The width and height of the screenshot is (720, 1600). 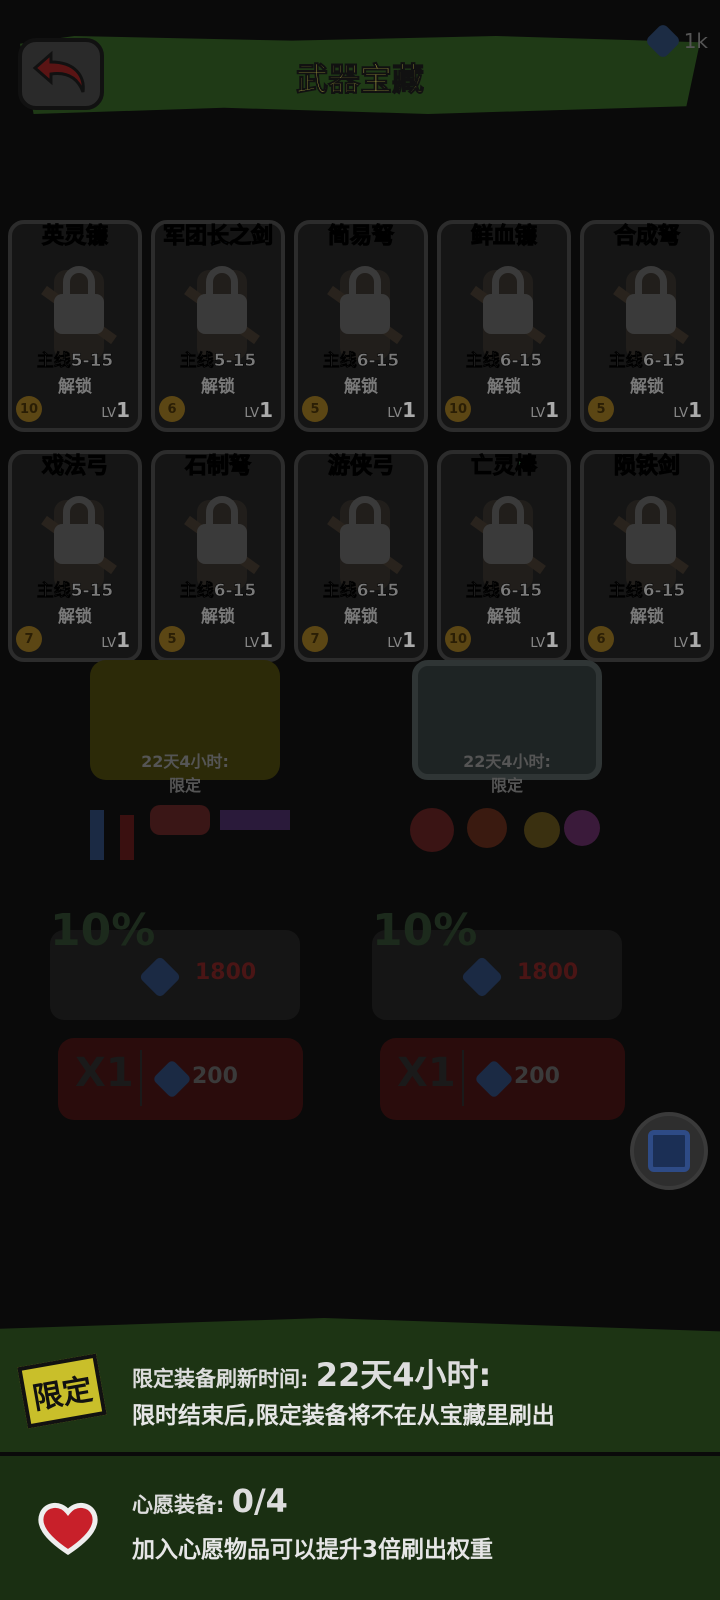 What do you see at coordinates (360, 467) in the screenshot?
I see `weapon-name: 游侠弓` at bounding box center [360, 467].